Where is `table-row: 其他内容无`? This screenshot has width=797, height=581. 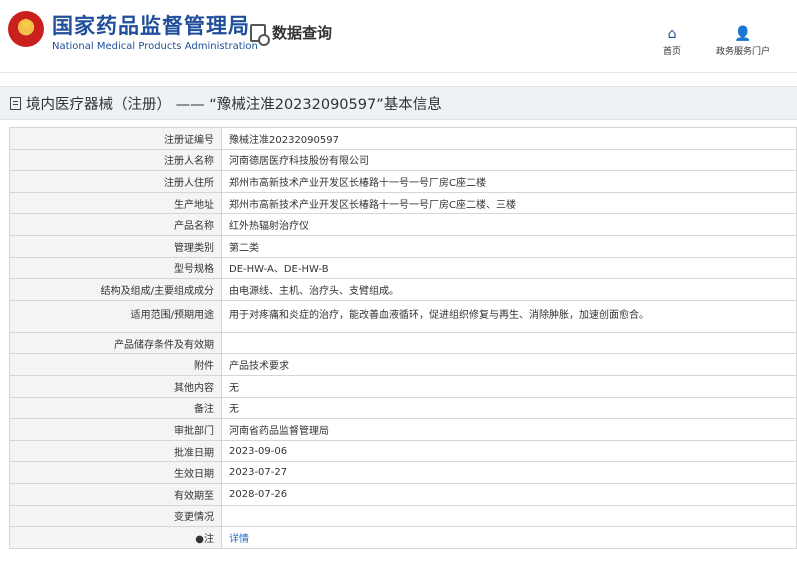 table-row: 其他内容无 is located at coordinates (403, 386).